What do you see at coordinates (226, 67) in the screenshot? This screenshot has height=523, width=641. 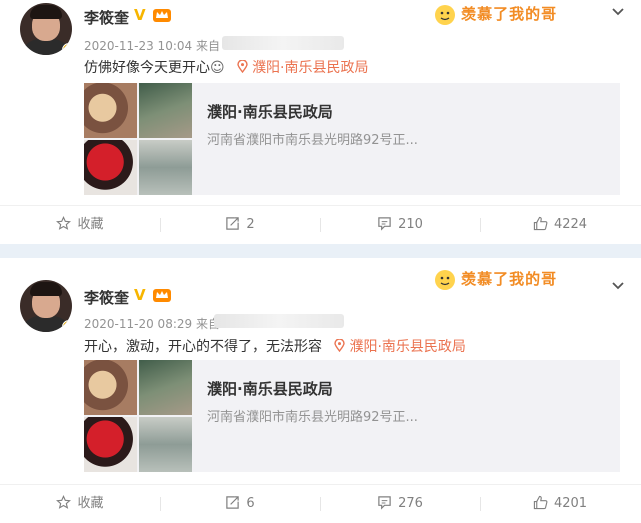 I see `post-text: 仿佛好像今天更开心☺ 濮阳·南乐县民政局` at bounding box center [226, 67].